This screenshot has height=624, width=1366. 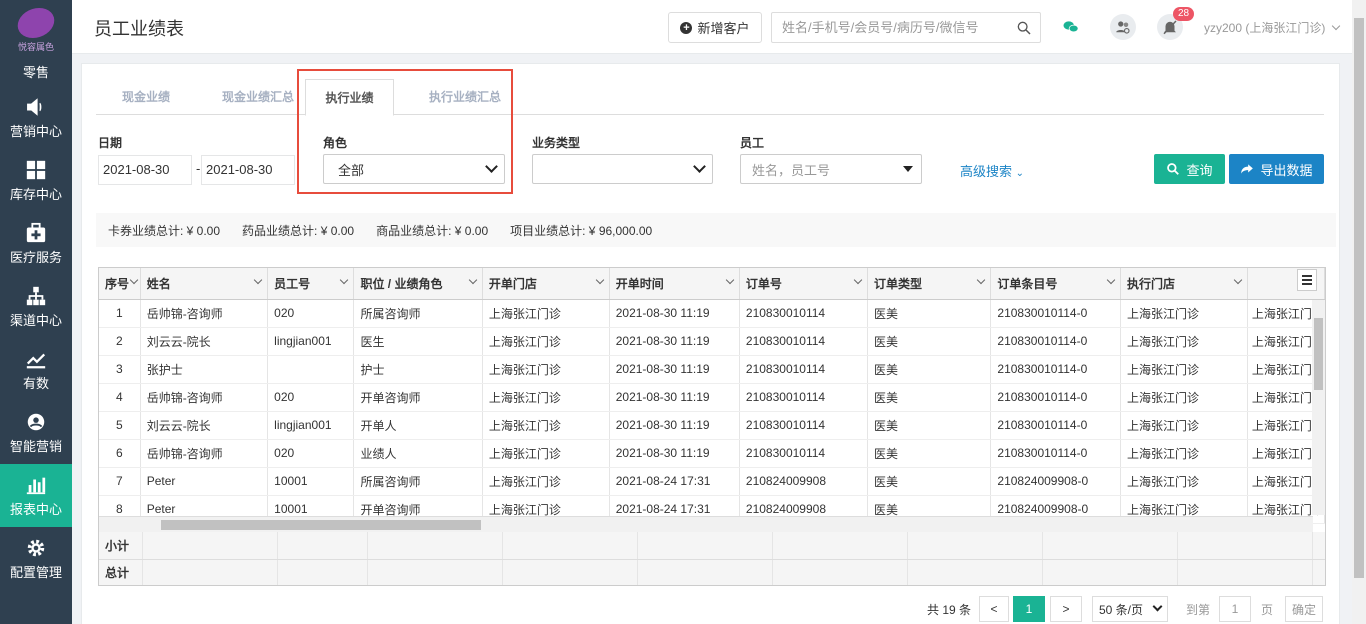 What do you see at coordinates (556, 143) in the screenshot?
I see `business-type-label: 业务类型` at bounding box center [556, 143].